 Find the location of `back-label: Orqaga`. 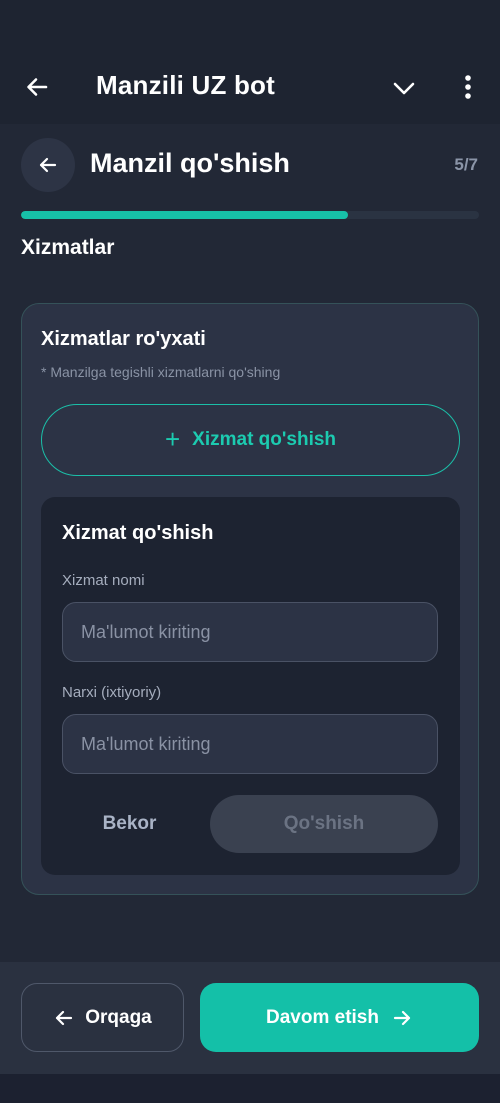

back-label: Orqaga is located at coordinates (118, 1017).